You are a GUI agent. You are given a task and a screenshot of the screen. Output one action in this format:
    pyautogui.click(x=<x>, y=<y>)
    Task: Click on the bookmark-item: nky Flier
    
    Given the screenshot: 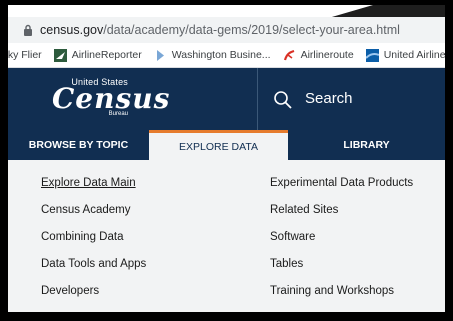 What is the action you would take?
    pyautogui.click(x=25, y=55)
    